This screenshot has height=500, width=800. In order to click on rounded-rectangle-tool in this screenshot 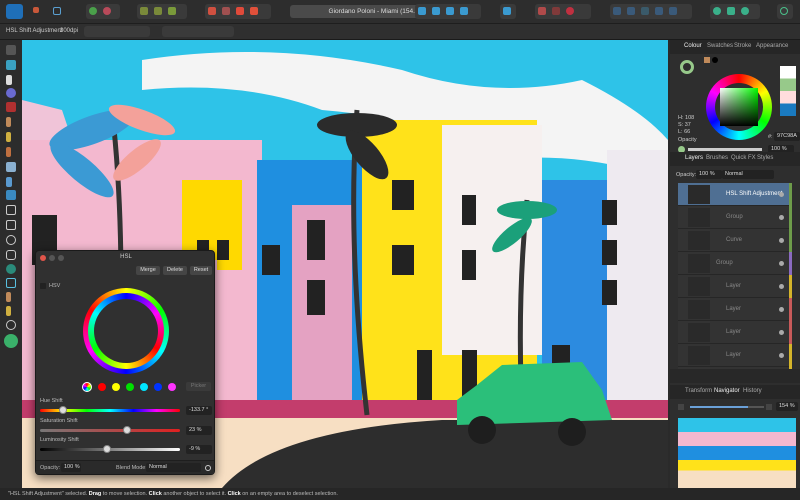, I will do `click(11, 255)`.